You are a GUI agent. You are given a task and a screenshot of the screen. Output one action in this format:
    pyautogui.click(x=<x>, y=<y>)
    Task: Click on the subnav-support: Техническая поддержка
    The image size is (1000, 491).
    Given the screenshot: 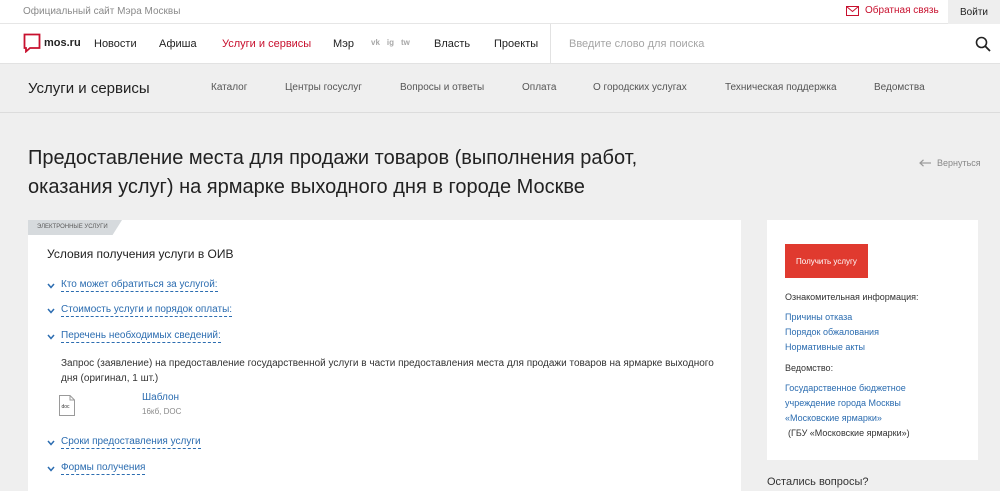 What is the action you would take?
    pyautogui.click(x=781, y=87)
    